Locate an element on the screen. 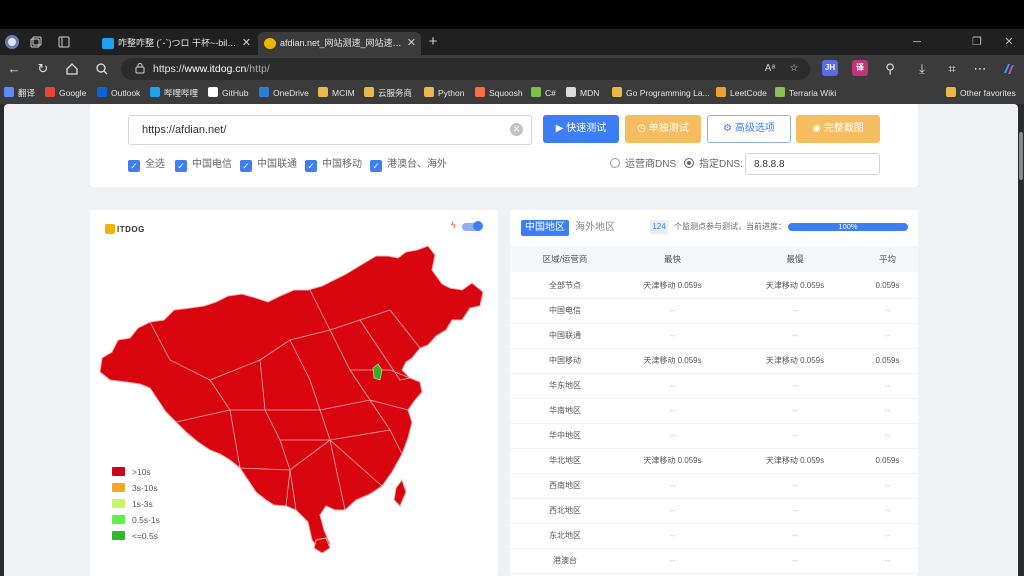 The height and width of the screenshot is (576, 1024). tab-actions-icon is located at coordinates (64, 42).